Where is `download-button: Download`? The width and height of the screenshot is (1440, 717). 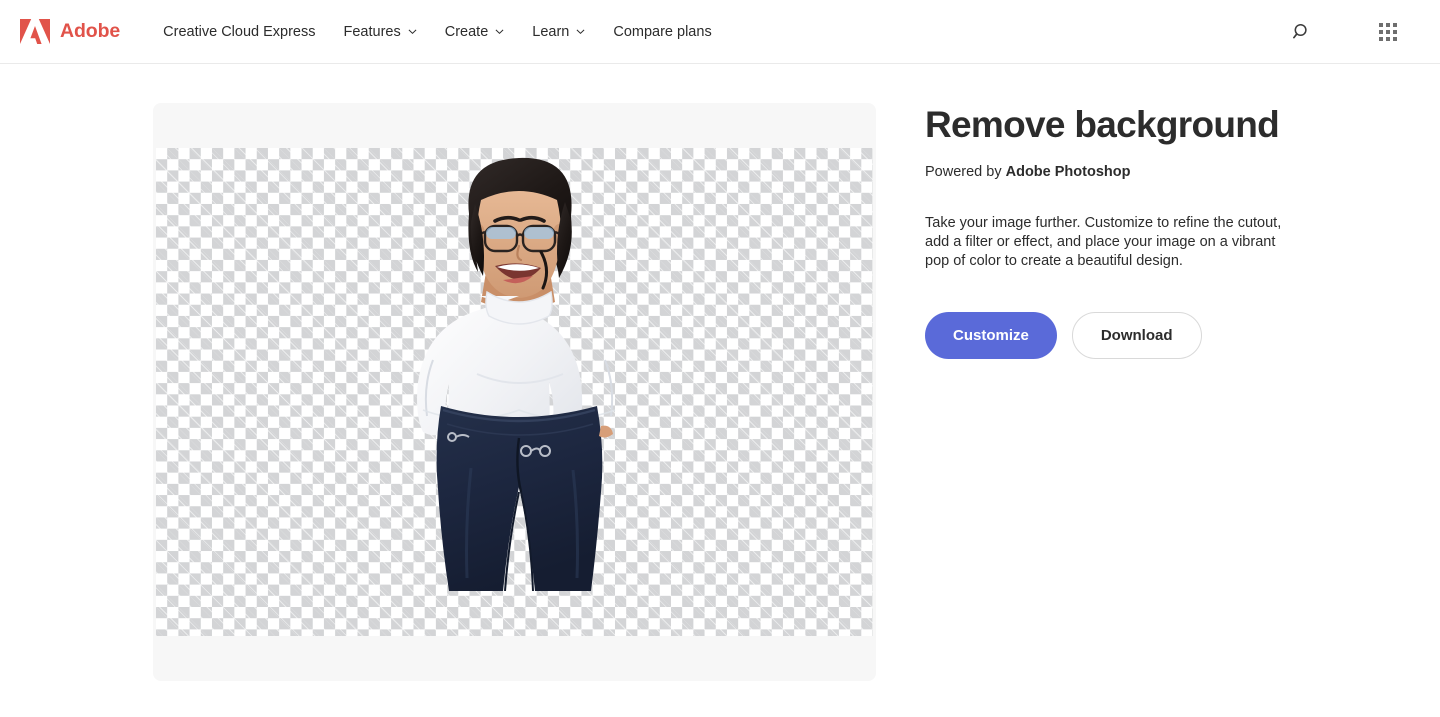
download-button: Download is located at coordinates (1136, 335).